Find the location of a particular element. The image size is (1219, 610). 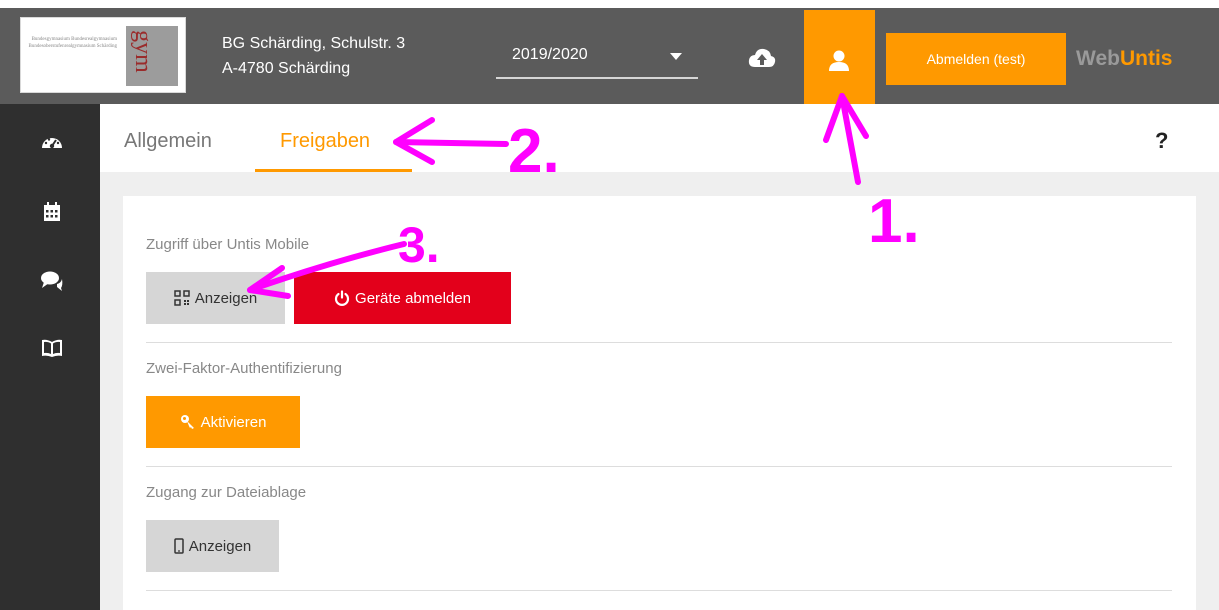

files-show-label: Anzeigen is located at coordinates (220, 546).